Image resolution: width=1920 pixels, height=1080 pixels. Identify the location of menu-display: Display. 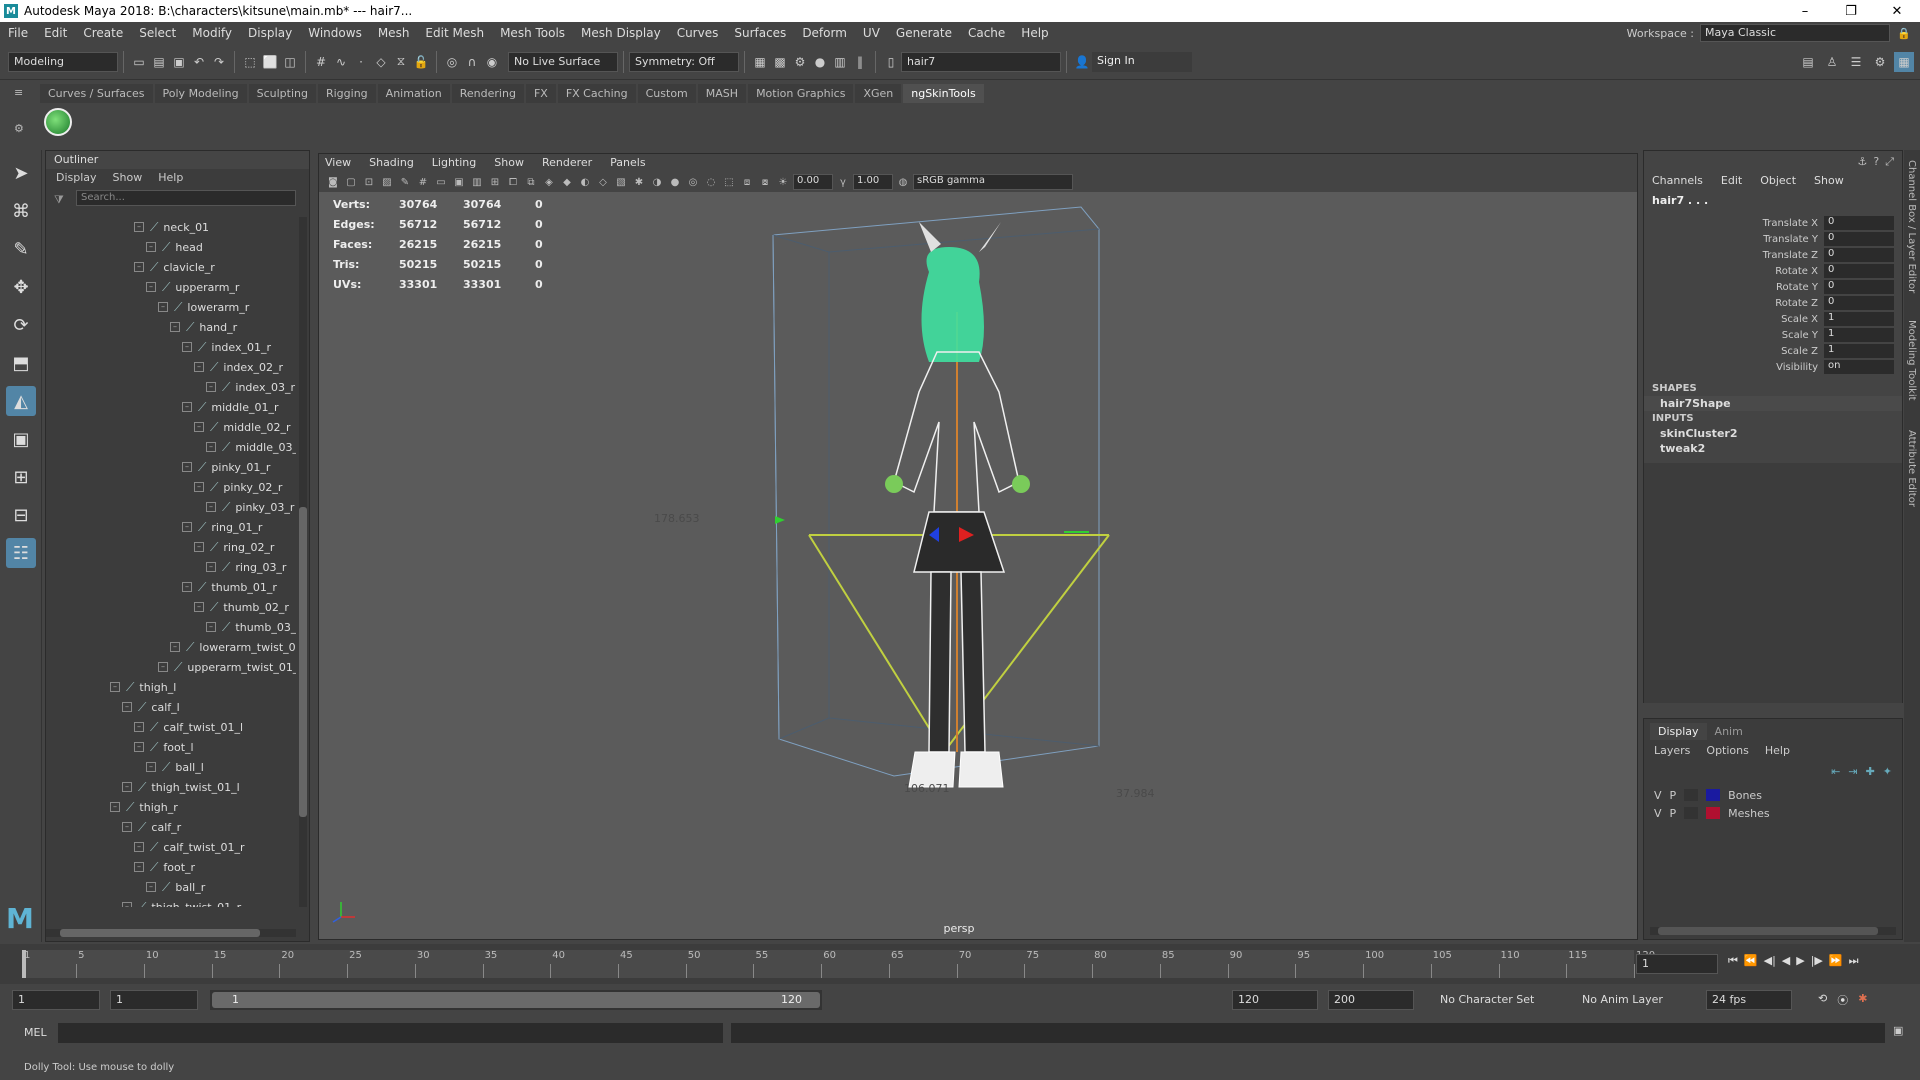
(270, 33).